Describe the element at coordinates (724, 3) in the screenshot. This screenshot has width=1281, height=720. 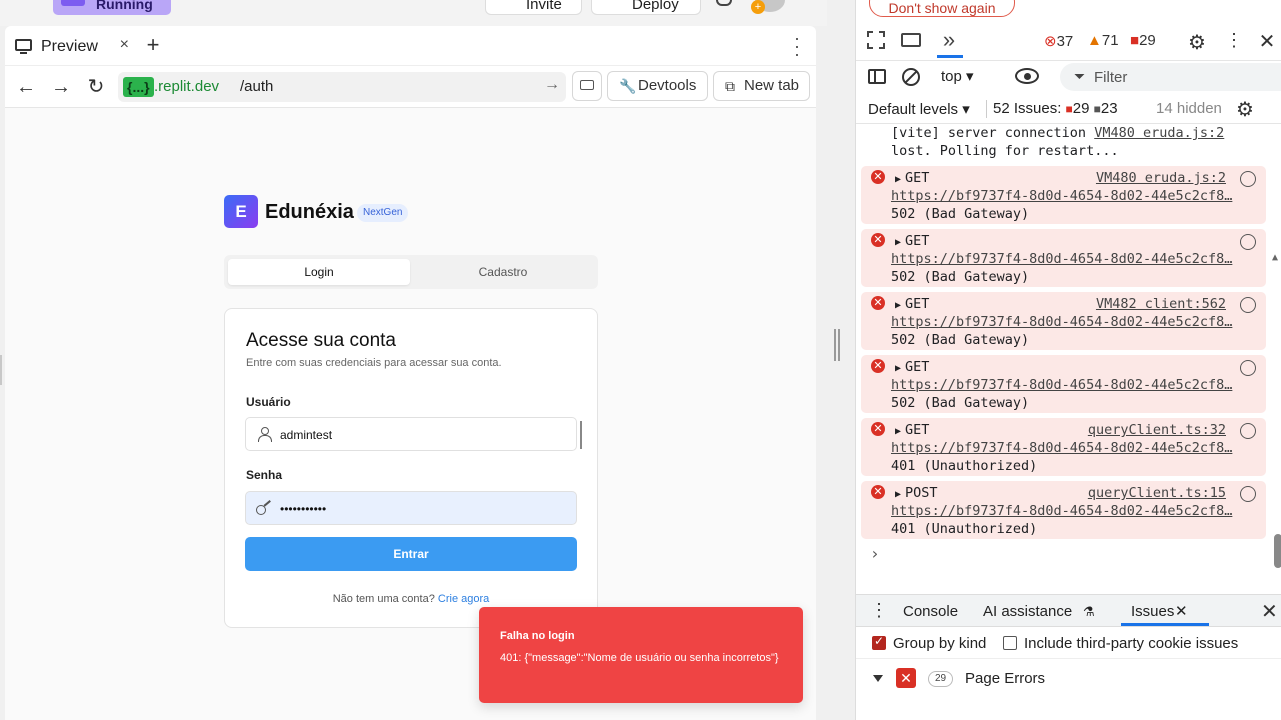
I see `notifications-icon` at that location.